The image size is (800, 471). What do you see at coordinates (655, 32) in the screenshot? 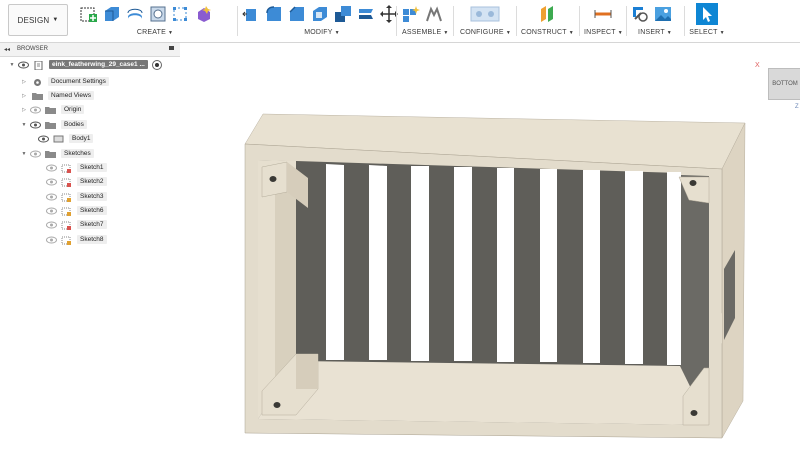
I see `insert-label: INSERT ▼` at bounding box center [655, 32].